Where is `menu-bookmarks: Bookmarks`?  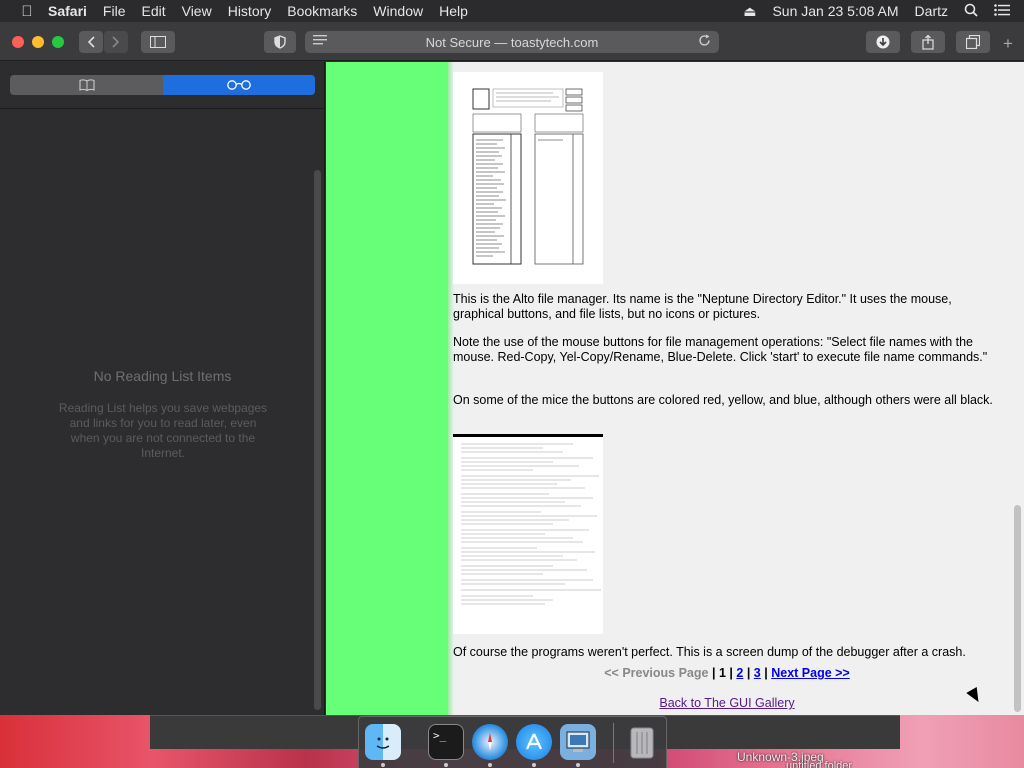 menu-bookmarks: Bookmarks is located at coordinates (322, 11).